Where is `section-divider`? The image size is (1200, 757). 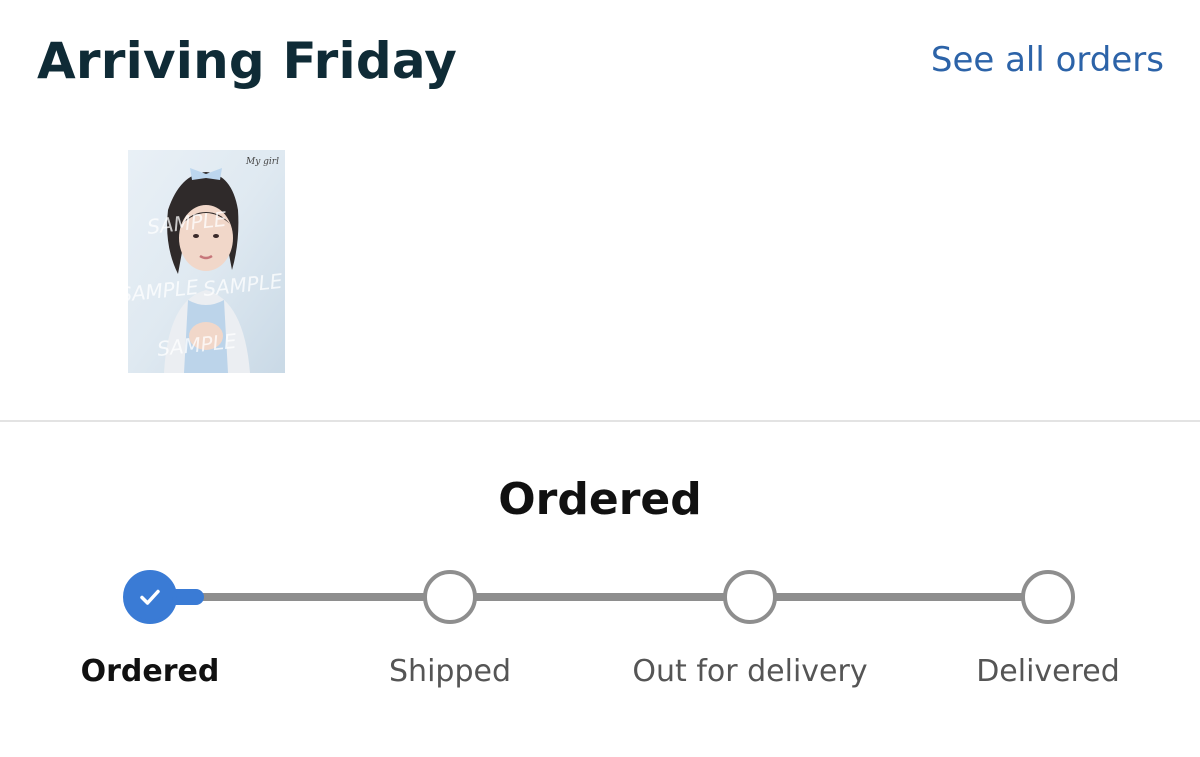
section-divider is located at coordinates (600, 421).